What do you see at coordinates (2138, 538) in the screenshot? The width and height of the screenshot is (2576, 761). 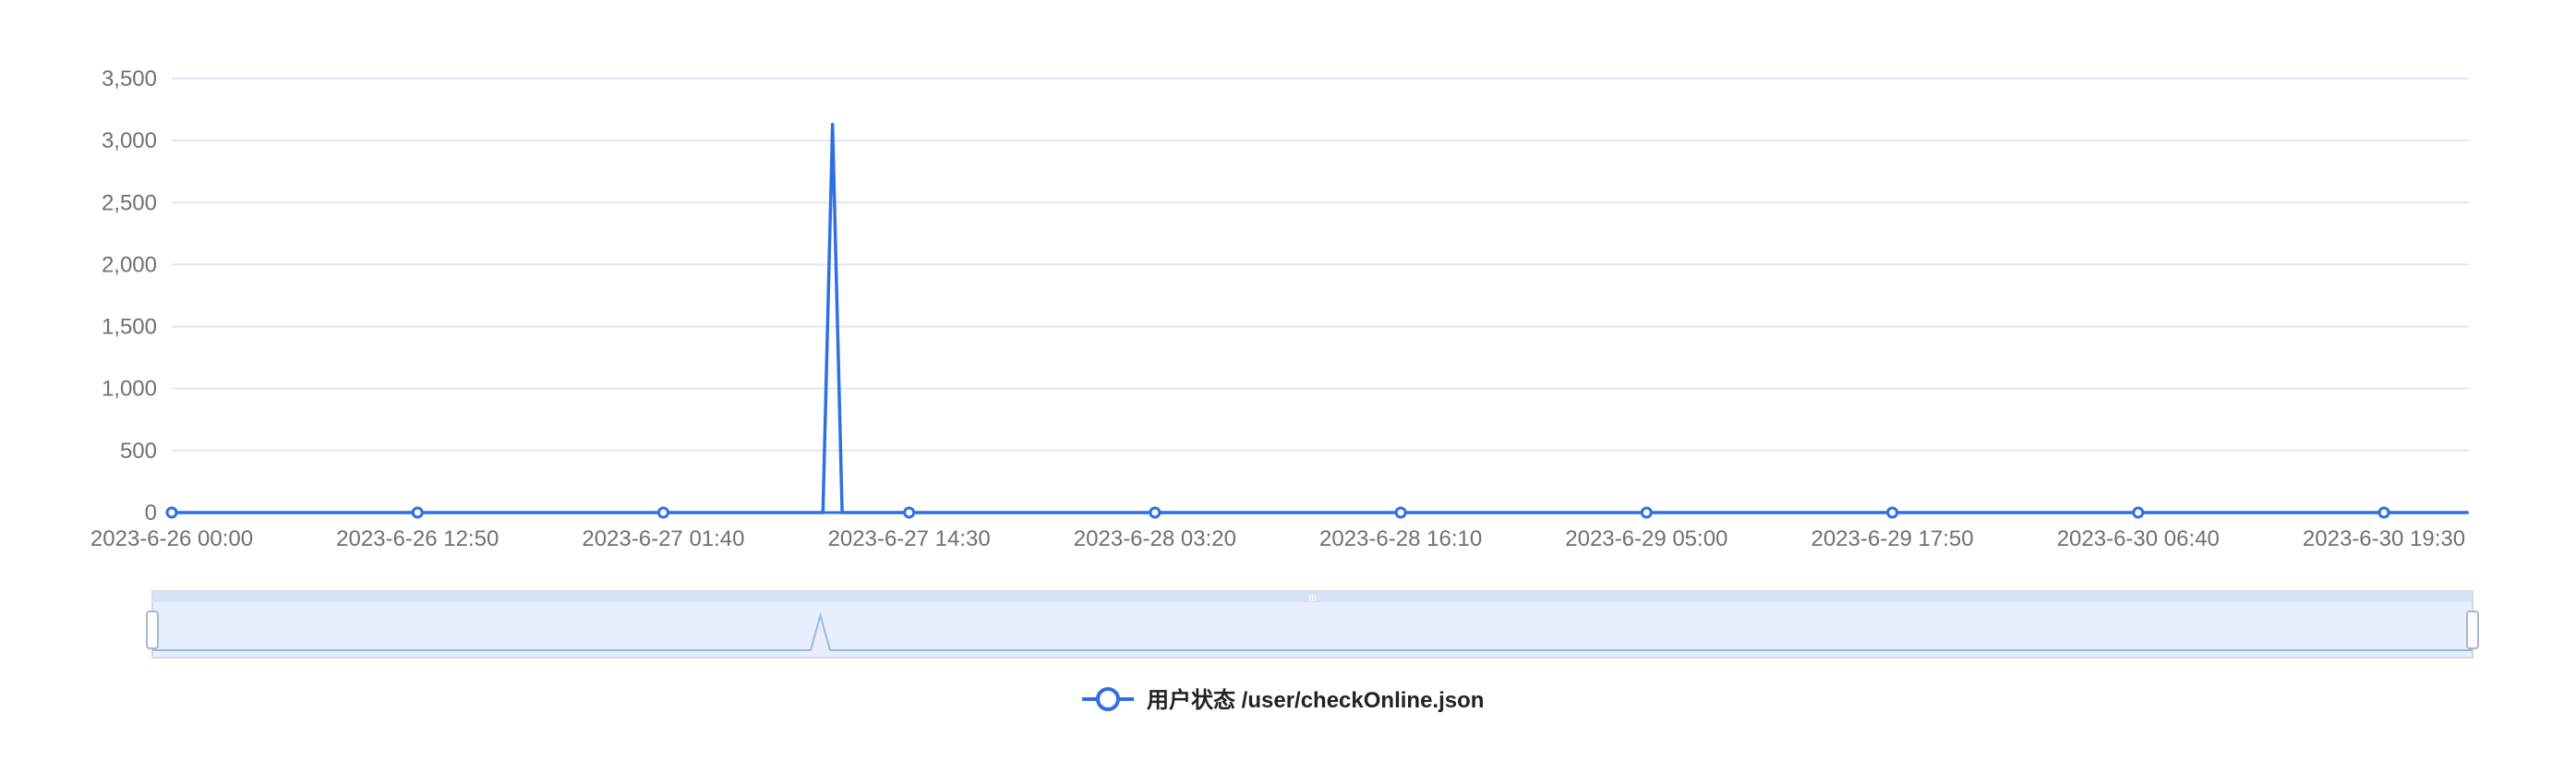 I see `x-tick-label: 2023-6-30 06:40` at bounding box center [2138, 538].